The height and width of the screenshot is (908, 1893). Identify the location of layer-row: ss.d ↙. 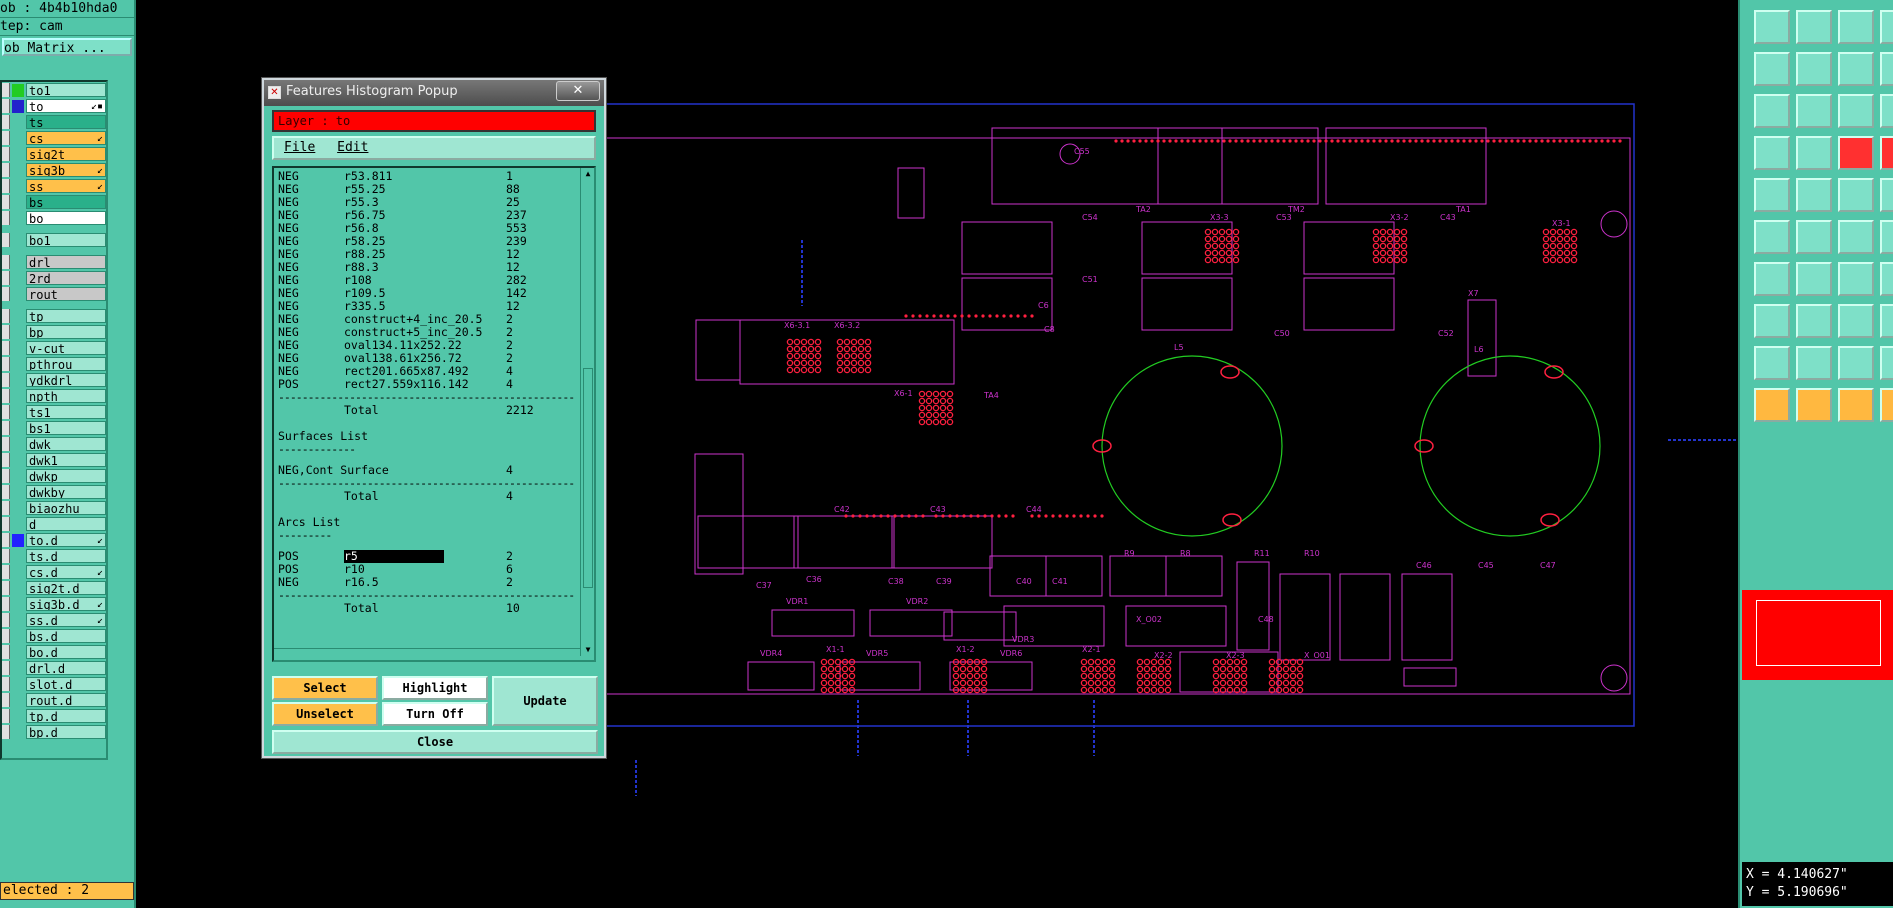
(54, 620).